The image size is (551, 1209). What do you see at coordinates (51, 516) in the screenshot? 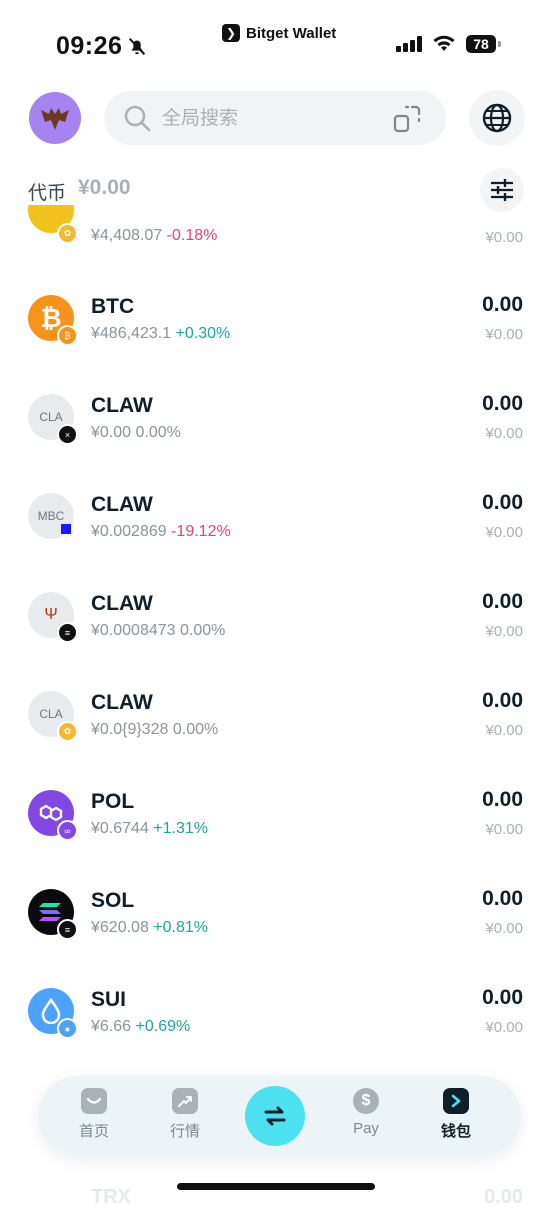
I see `coin-icon-text: MBC` at bounding box center [51, 516].